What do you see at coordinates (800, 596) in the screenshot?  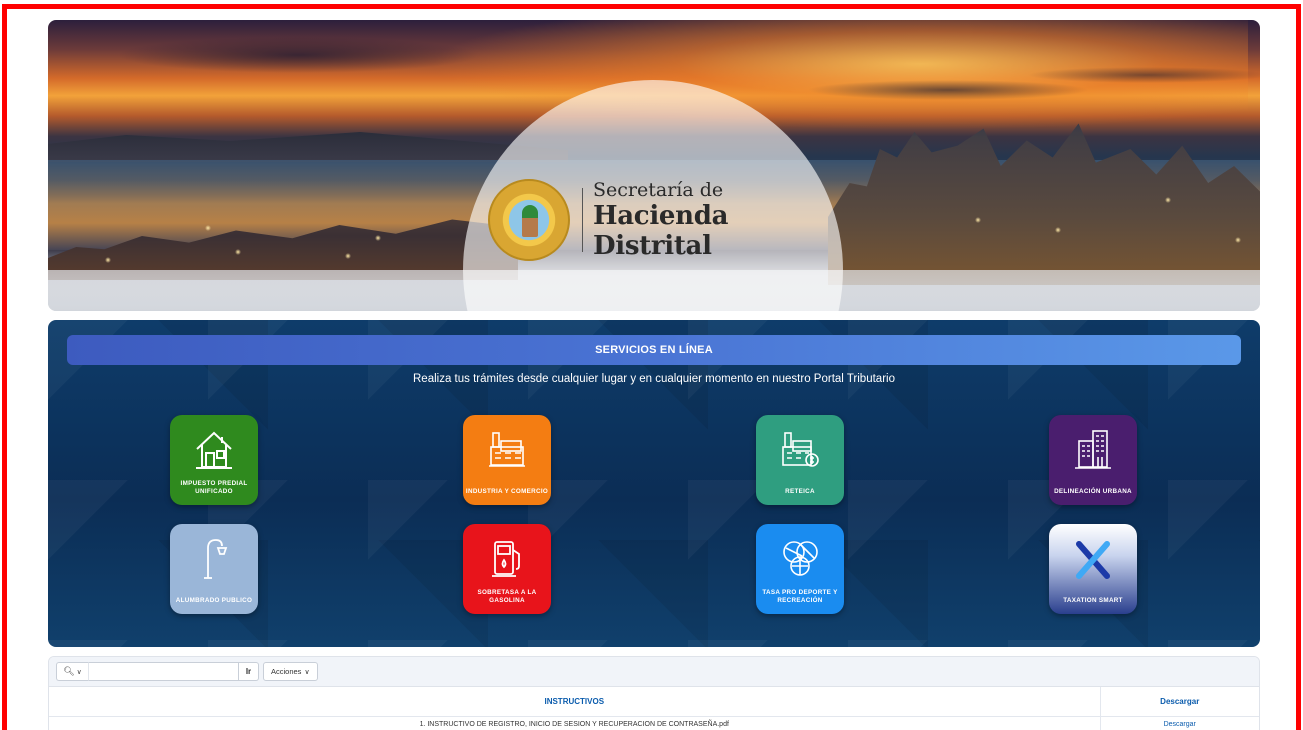 I see `tile-label: TASA PRO DEPORTE Y RECREACIÓN` at bounding box center [800, 596].